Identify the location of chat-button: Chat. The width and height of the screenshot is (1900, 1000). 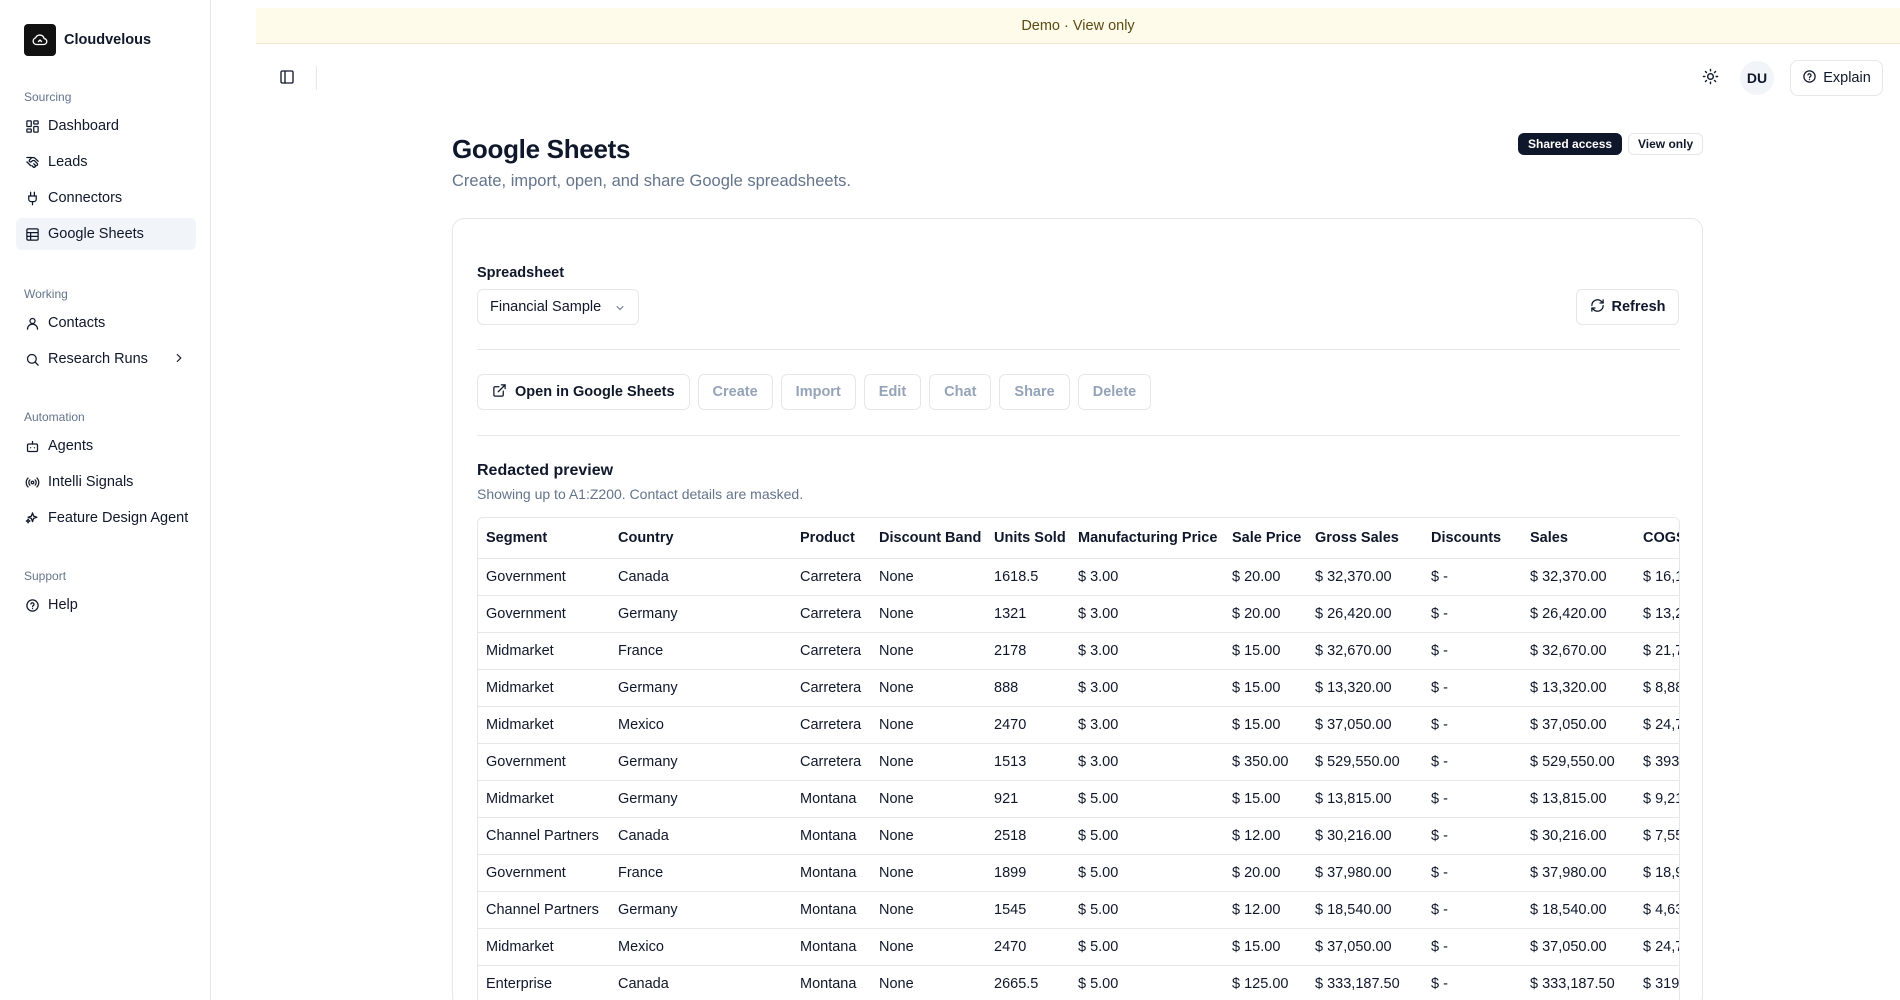
(960, 392).